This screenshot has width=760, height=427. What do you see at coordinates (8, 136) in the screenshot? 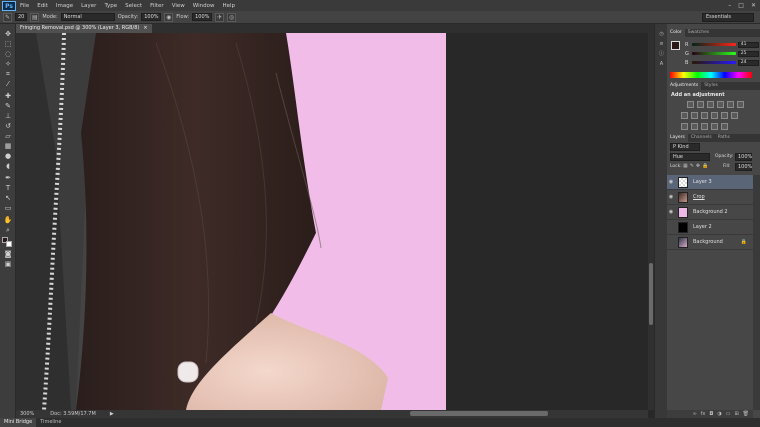
I see `eraser-tool-icon: ▱` at bounding box center [8, 136].